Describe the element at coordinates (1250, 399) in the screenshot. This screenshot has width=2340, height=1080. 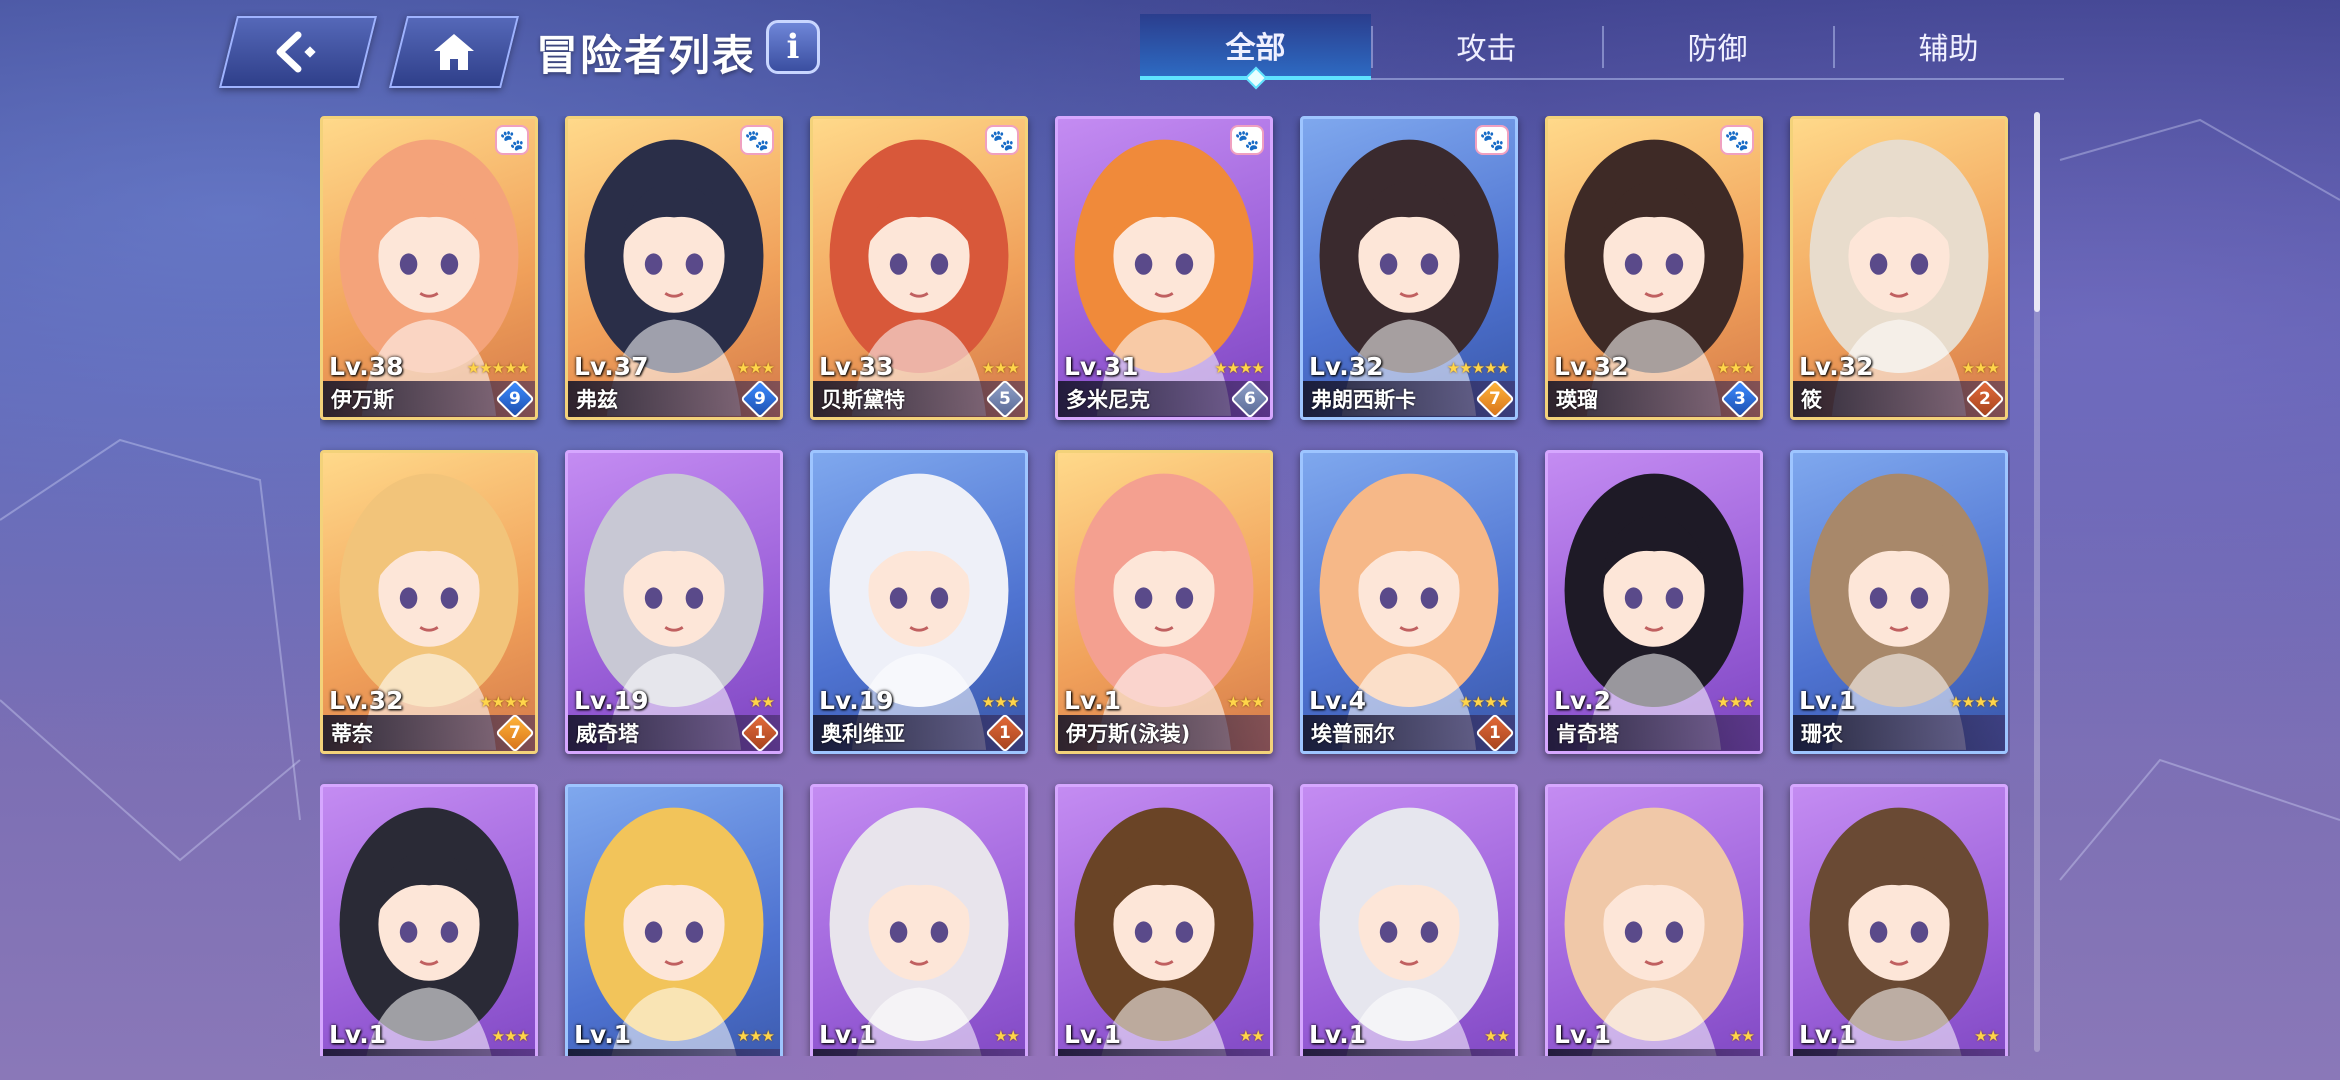
I see `grade-number: 6` at that location.